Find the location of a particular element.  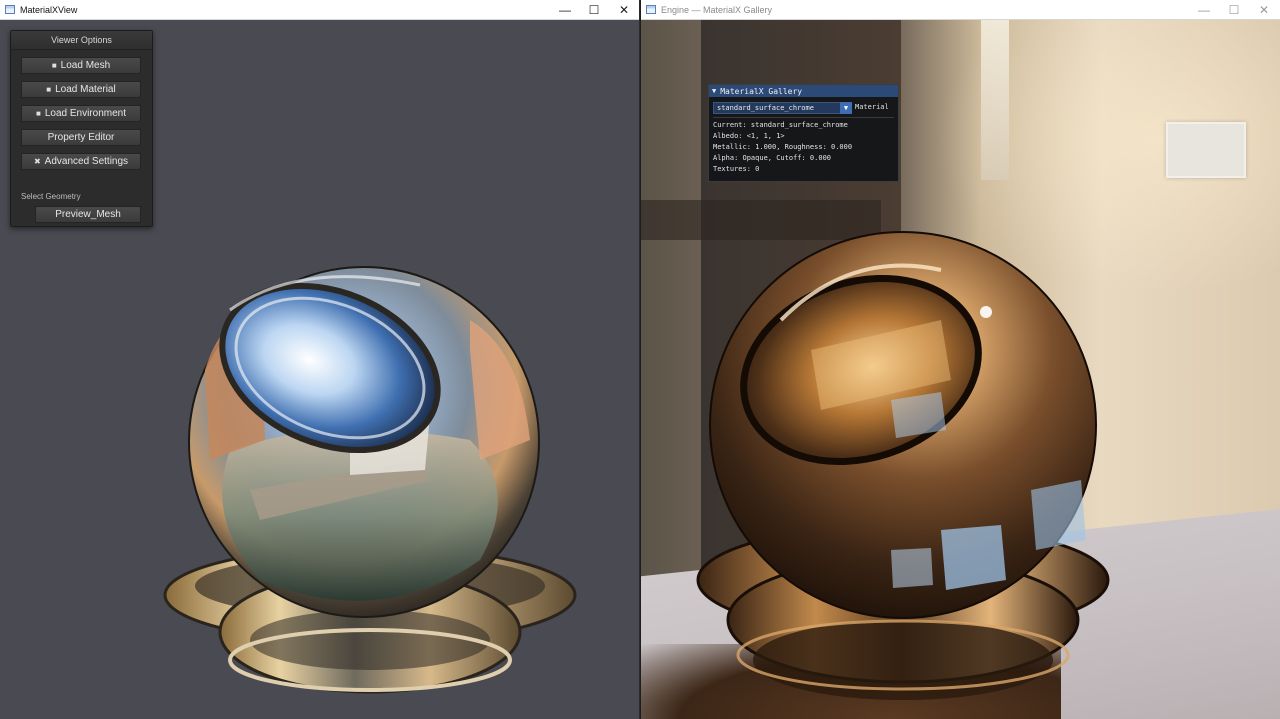

textures-count-text: Textures: 0 is located at coordinates (736, 169).